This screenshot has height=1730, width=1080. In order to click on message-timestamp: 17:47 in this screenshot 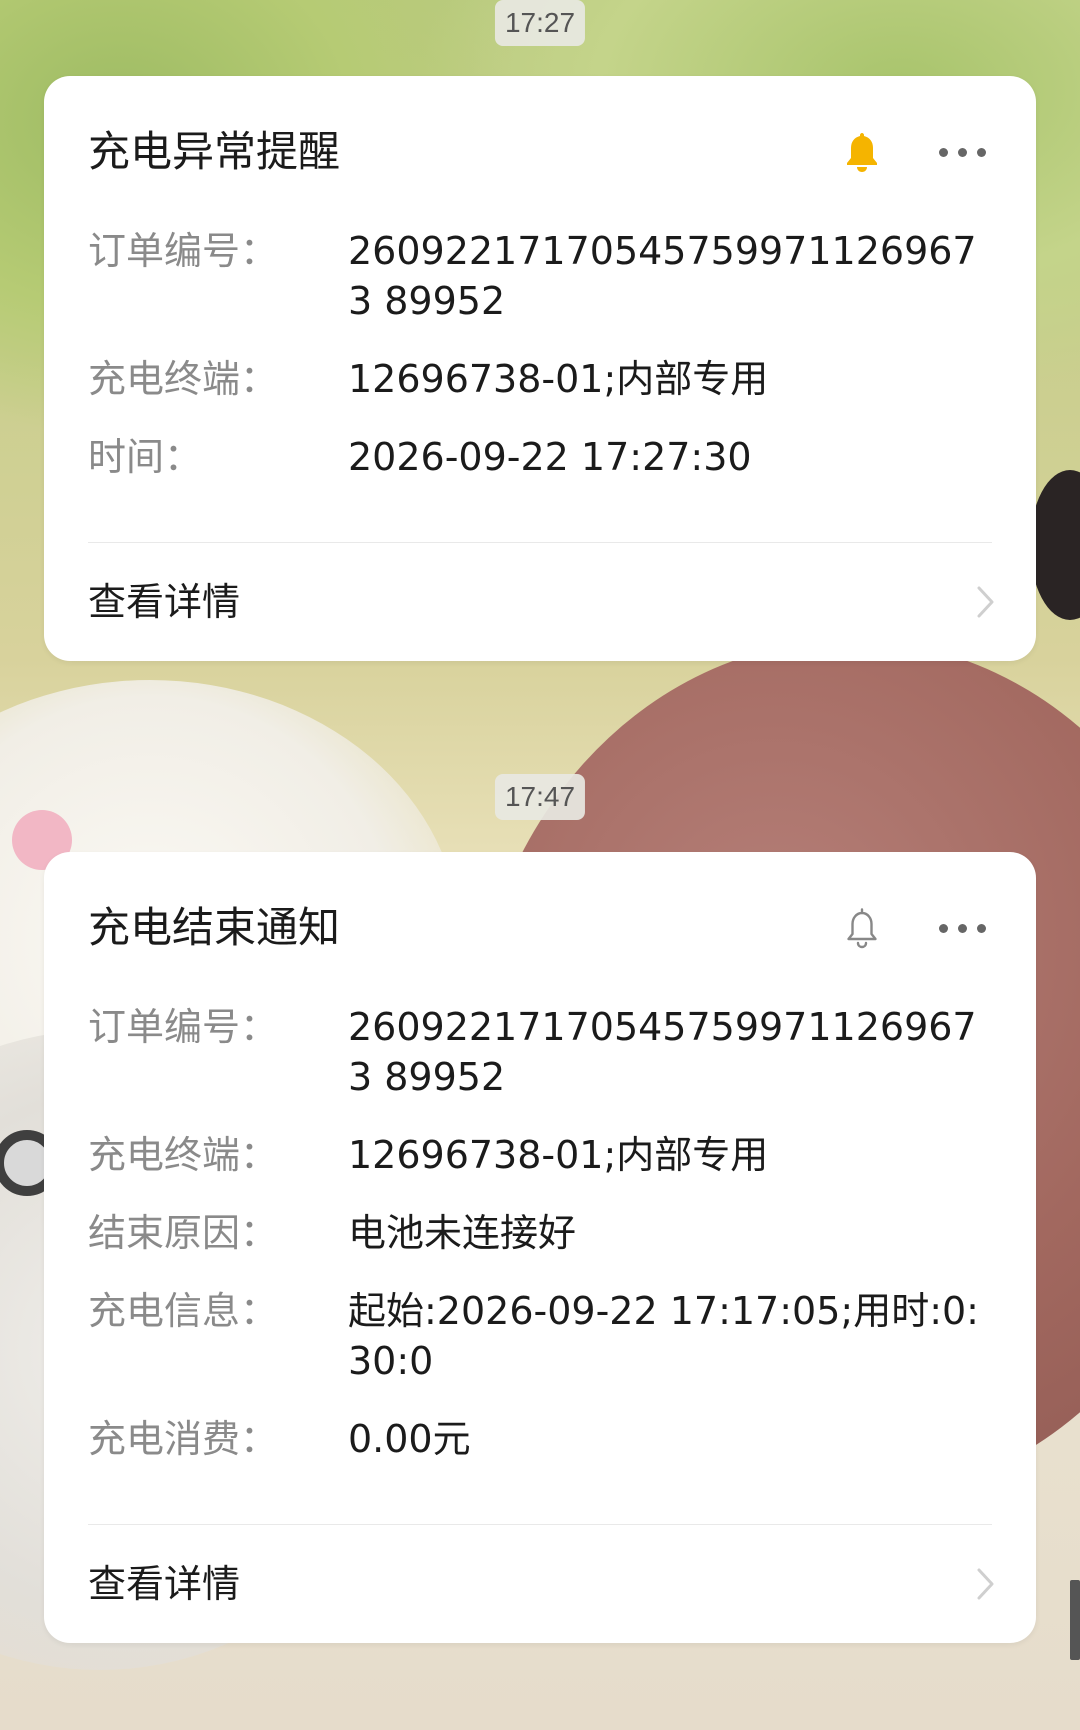, I will do `click(540, 797)`.